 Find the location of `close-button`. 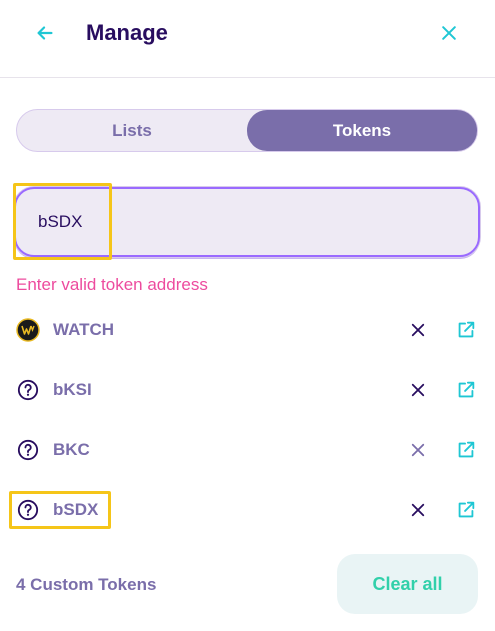

close-button is located at coordinates (449, 33).